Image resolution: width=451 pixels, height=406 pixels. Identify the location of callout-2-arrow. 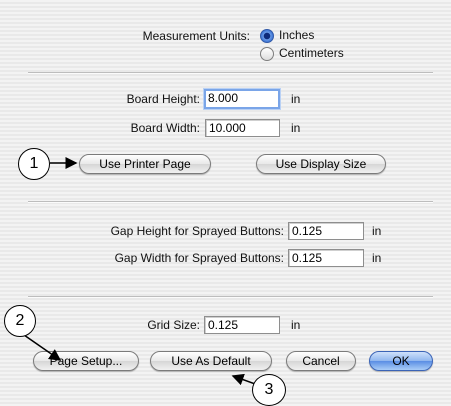
(42, 347).